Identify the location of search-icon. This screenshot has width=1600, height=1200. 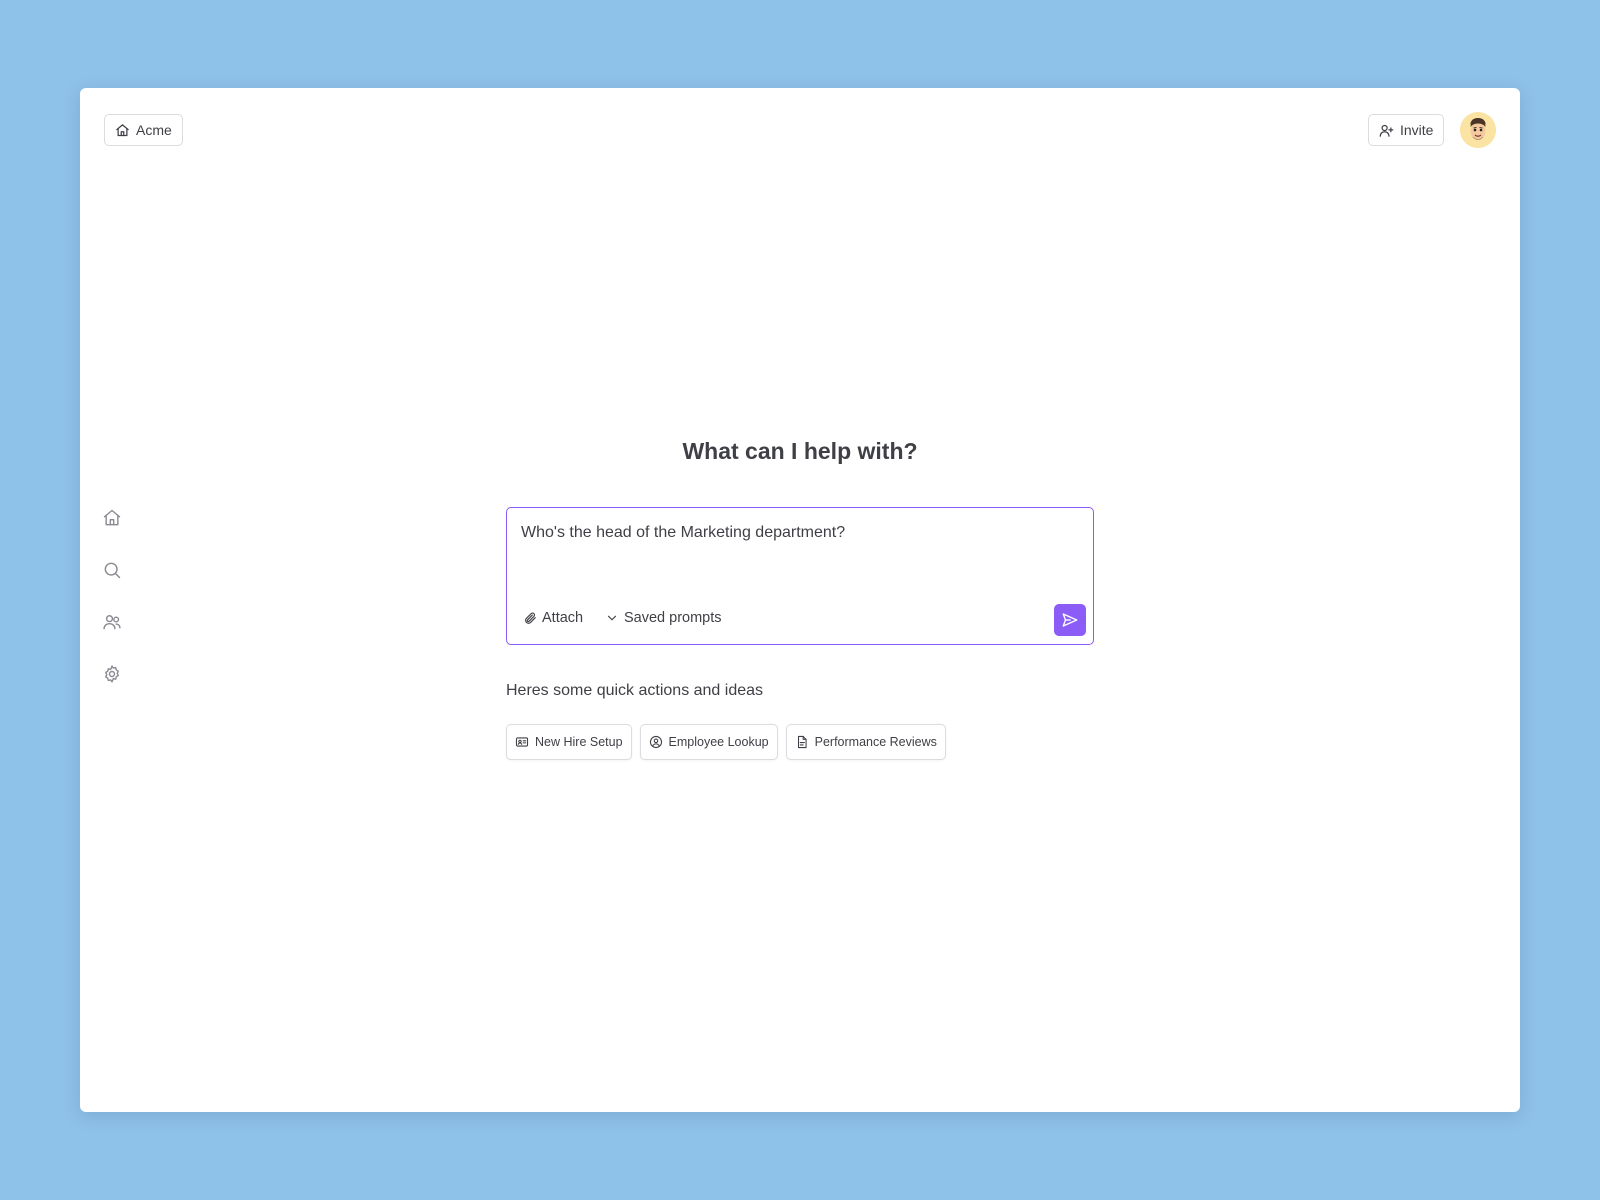
(112, 570).